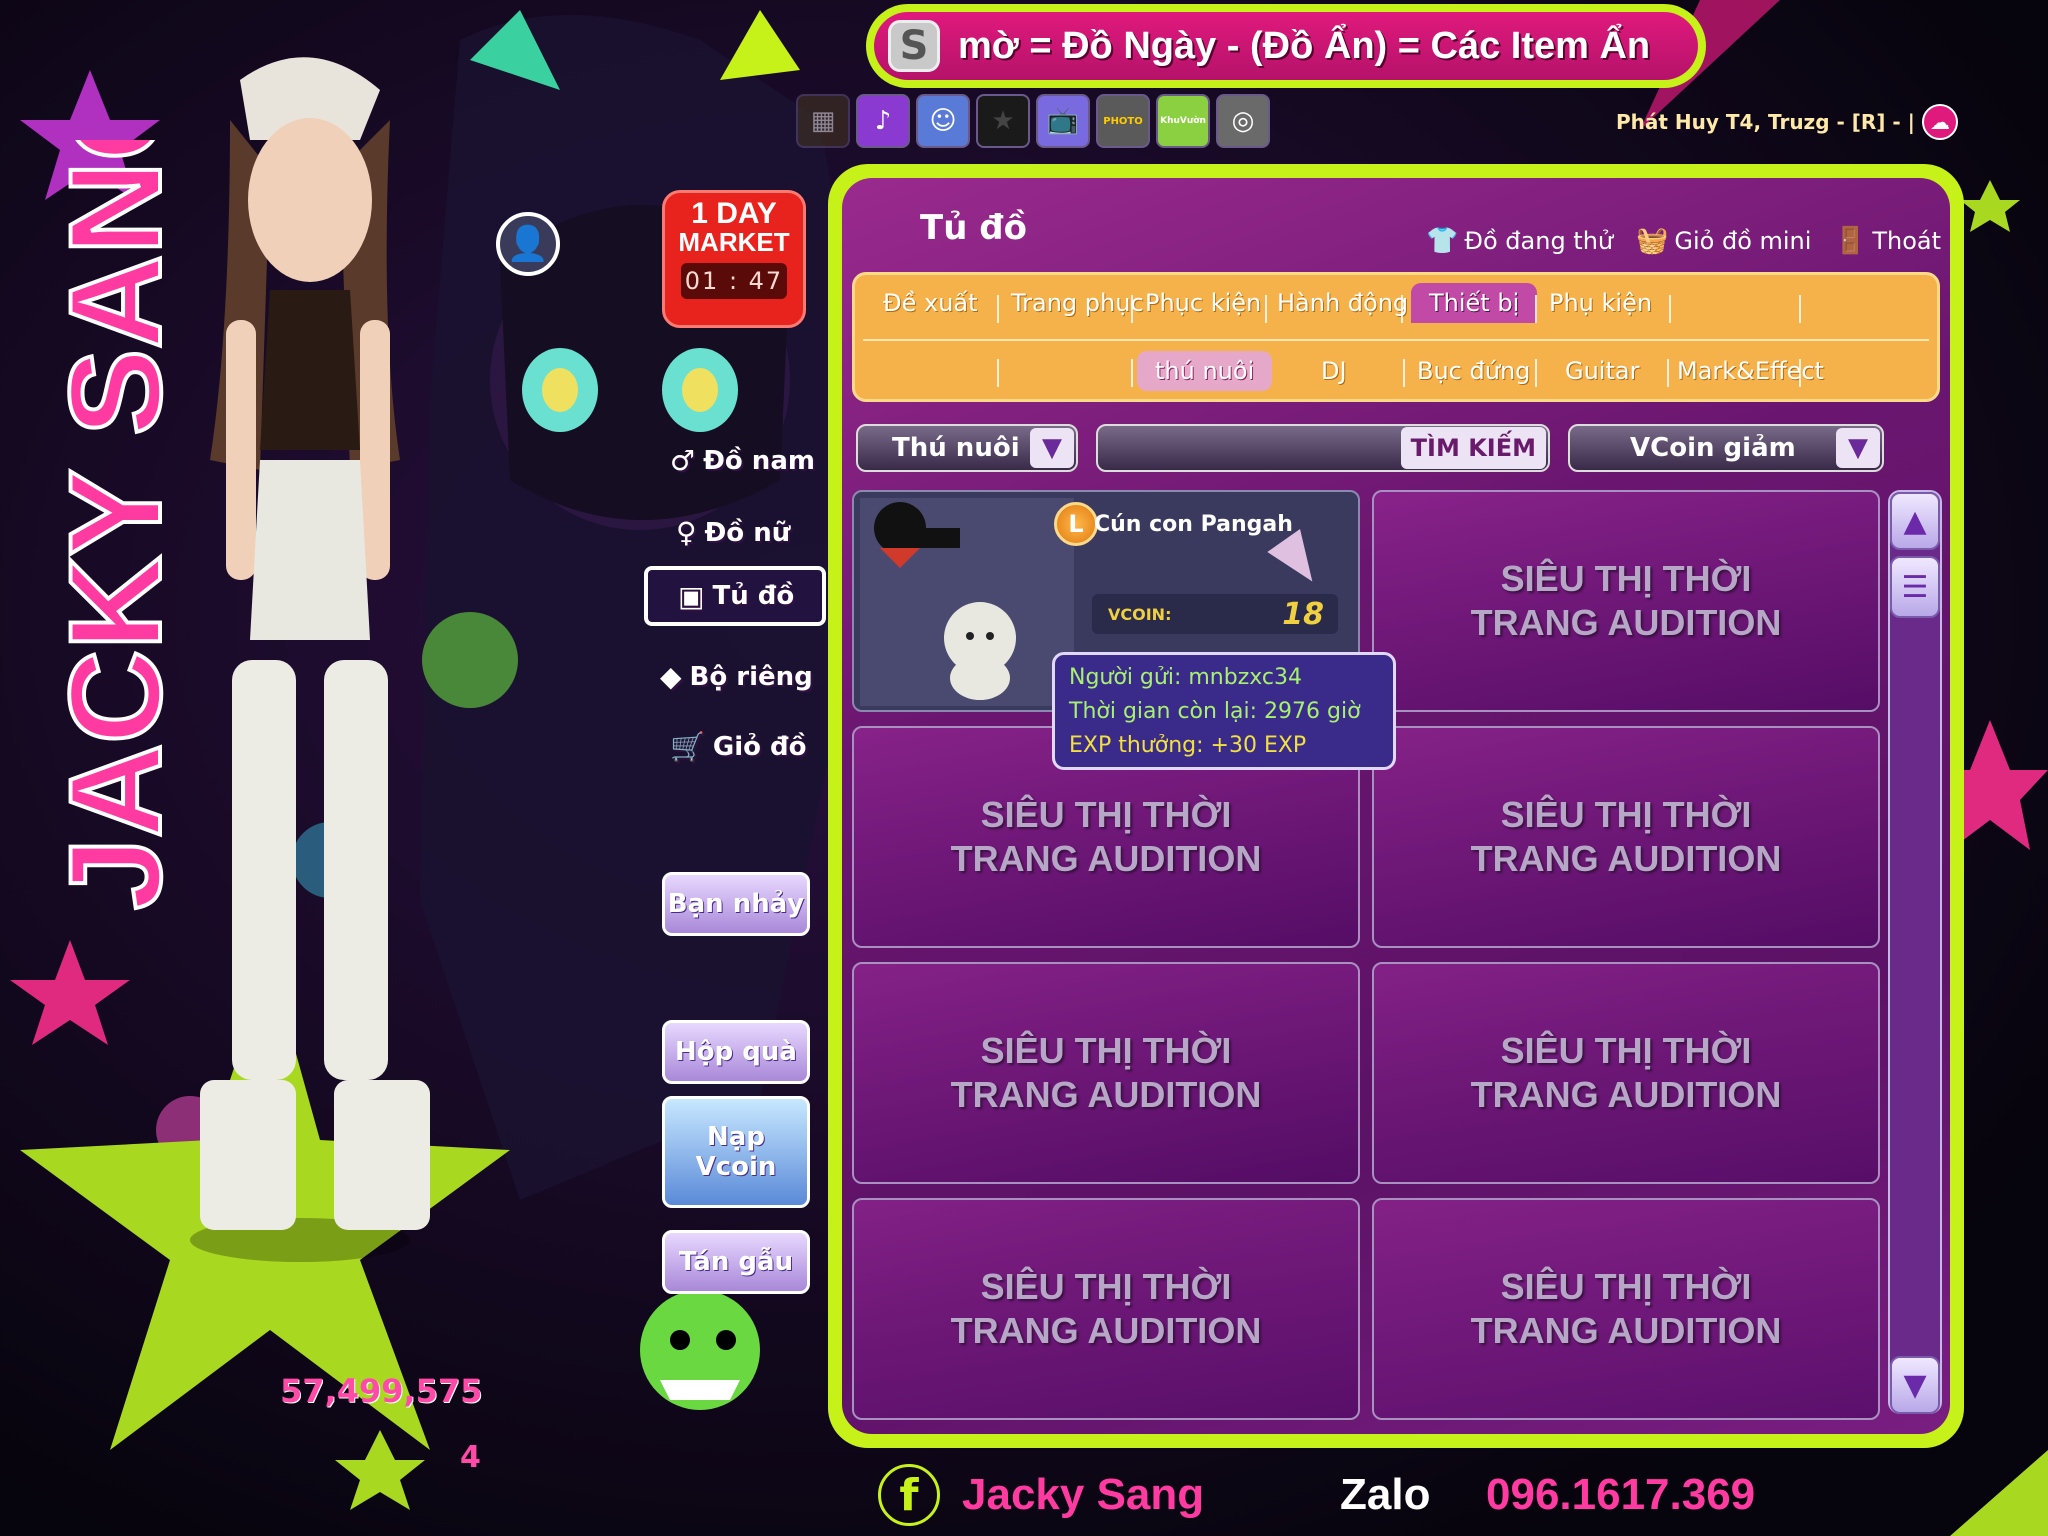 The height and width of the screenshot is (1536, 2048). What do you see at coordinates (967, 602) in the screenshot?
I see `pet-image` at bounding box center [967, 602].